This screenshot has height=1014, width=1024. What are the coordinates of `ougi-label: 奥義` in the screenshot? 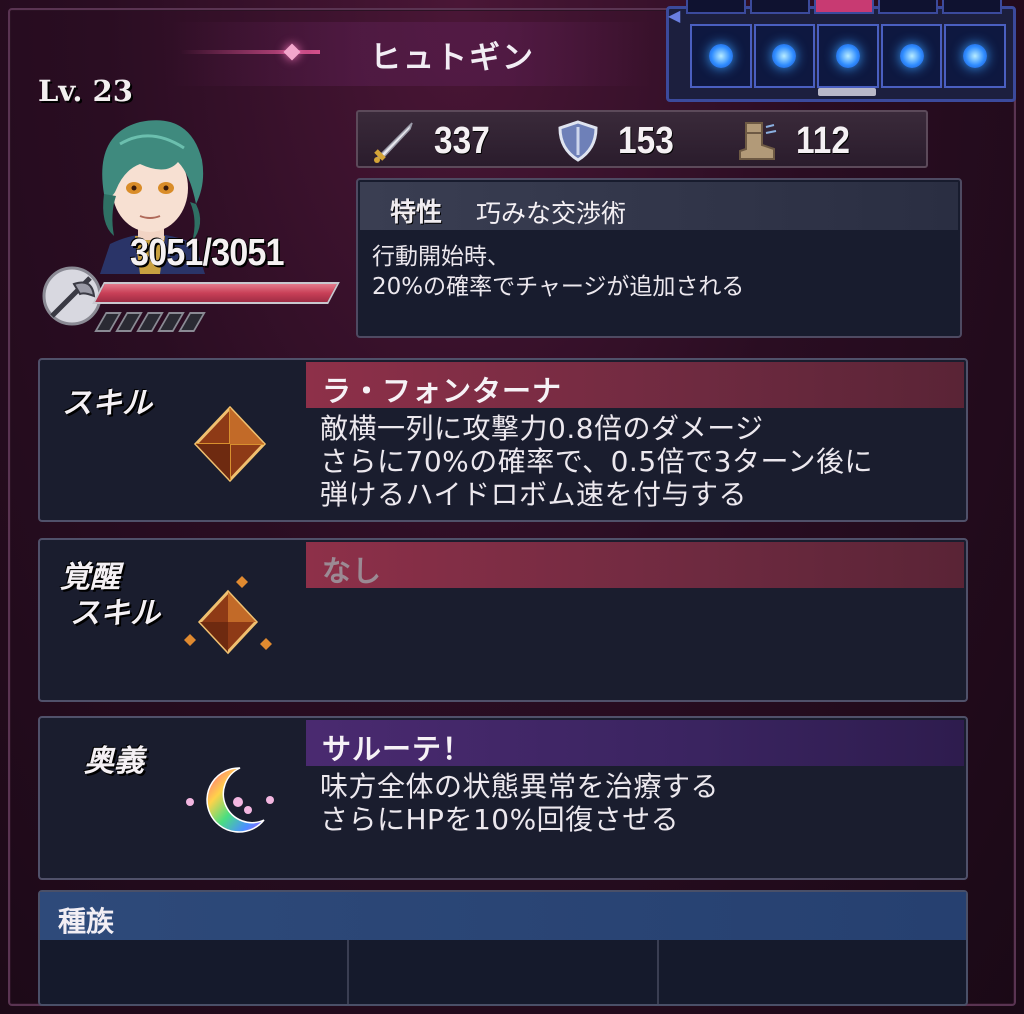 It's located at (114, 761).